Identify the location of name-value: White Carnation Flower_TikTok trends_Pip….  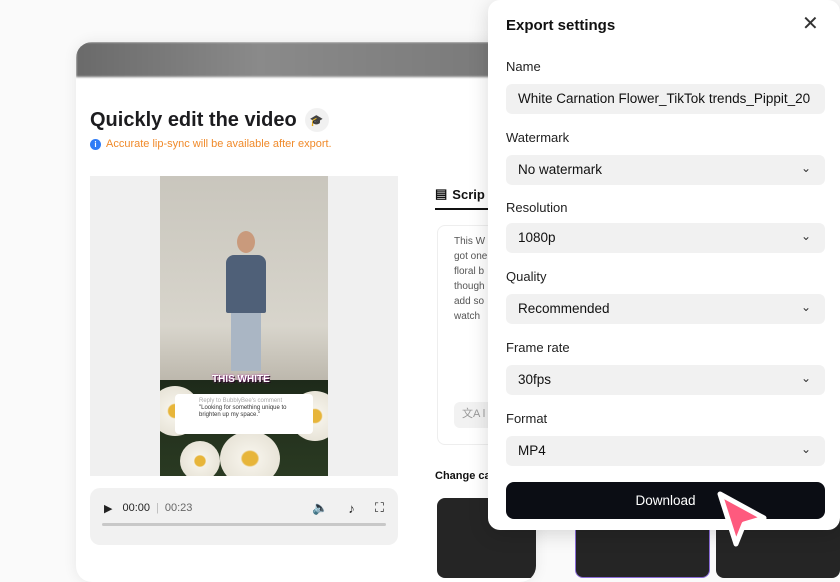
(664, 98).